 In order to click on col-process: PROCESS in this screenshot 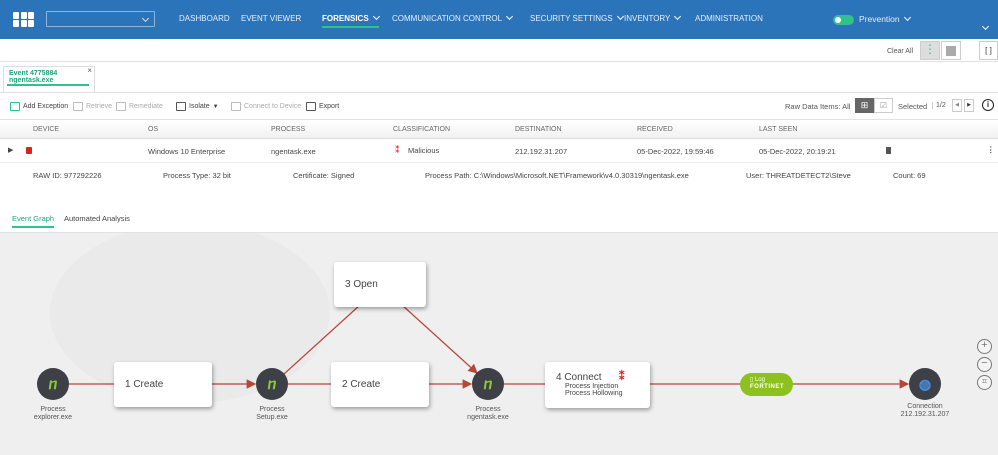, I will do `click(288, 129)`.